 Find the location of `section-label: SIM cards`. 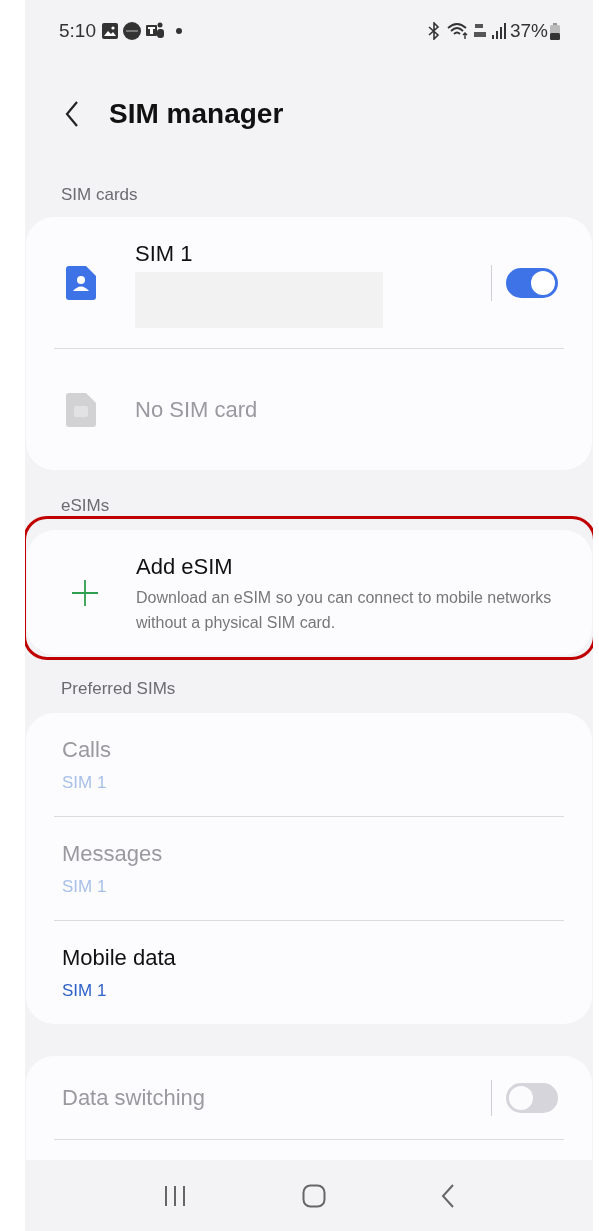

section-label: SIM cards is located at coordinates (99, 194).